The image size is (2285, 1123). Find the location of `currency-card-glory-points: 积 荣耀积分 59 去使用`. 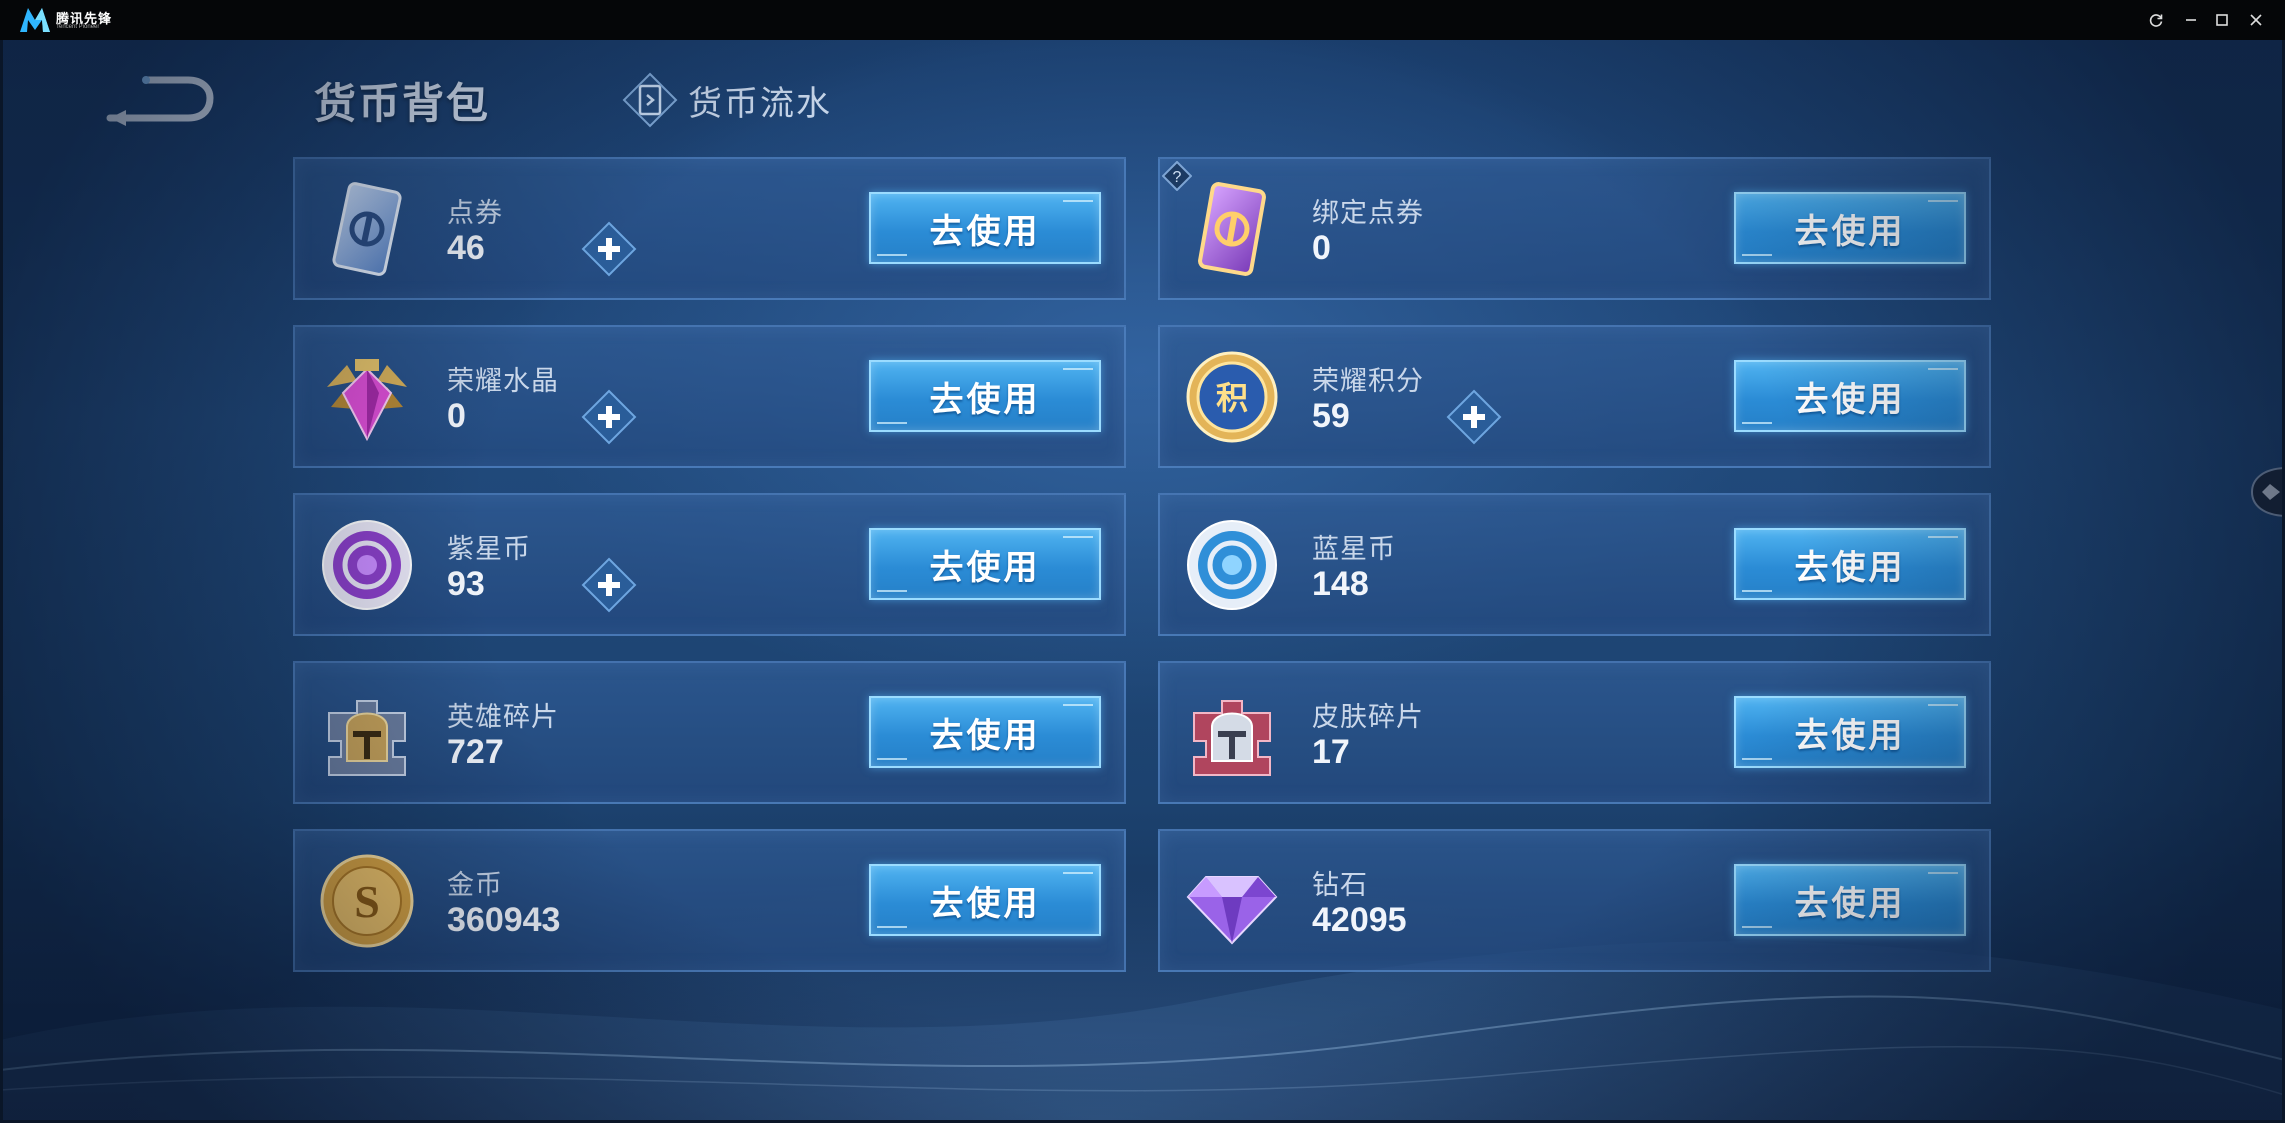

currency-card-glory-points: 积 荣耀积分 59 去使用 is located at coordinates (1574, 396).